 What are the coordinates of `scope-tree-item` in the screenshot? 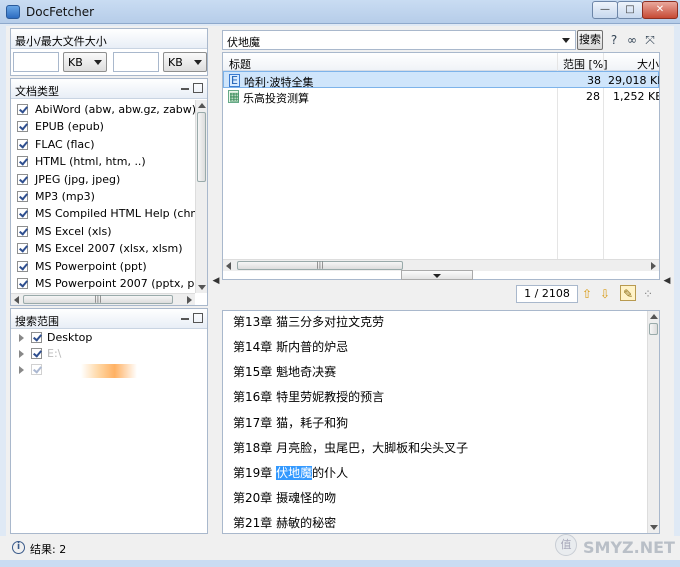 It's located at (109, 370).